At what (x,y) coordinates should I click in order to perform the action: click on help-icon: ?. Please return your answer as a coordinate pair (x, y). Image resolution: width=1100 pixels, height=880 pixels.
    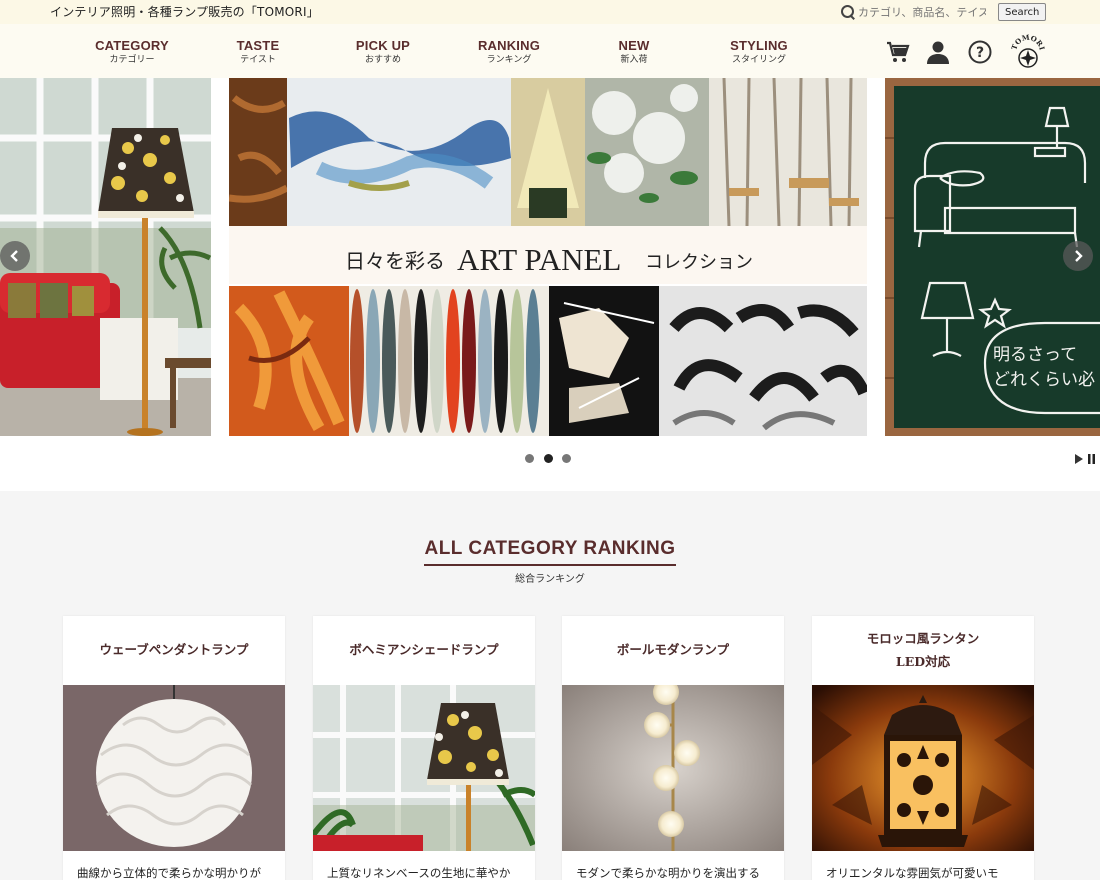
    Looking at the image, I should click on (980, 52).